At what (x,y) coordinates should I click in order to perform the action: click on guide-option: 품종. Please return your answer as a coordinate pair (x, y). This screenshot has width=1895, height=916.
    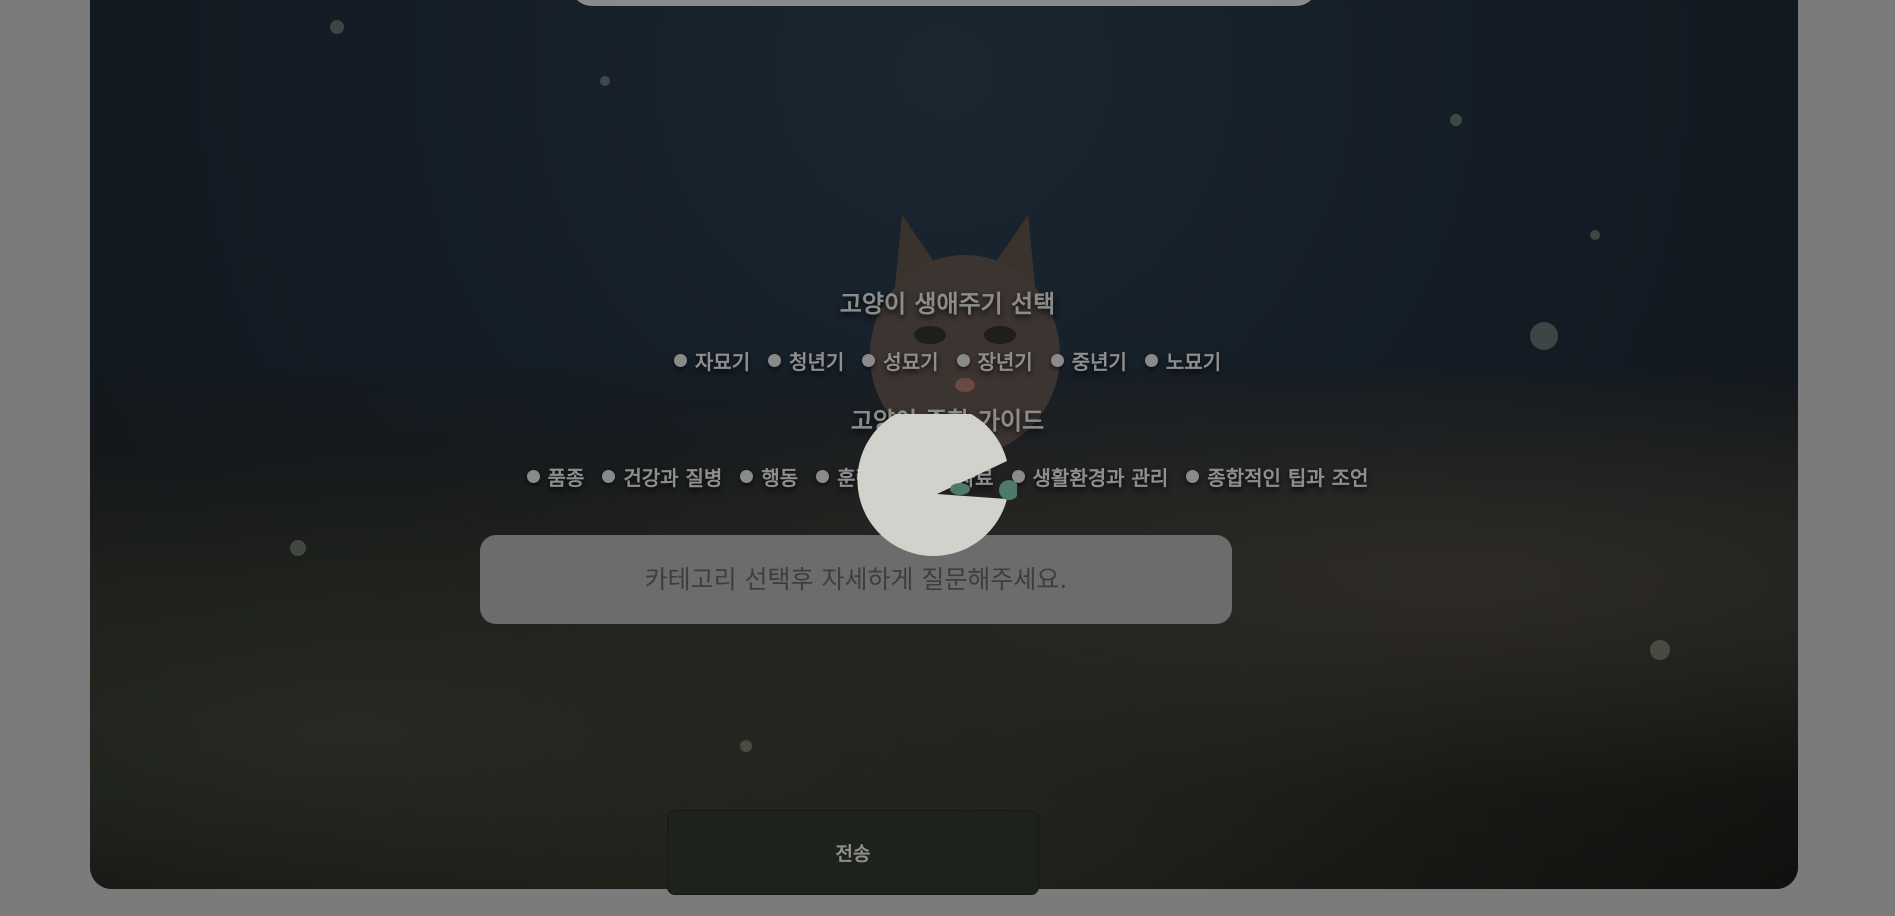
    Looking at the image, I should click on (555, 476).